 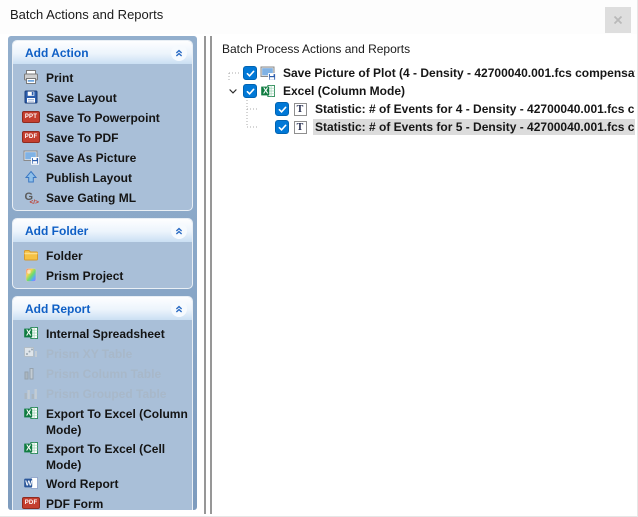 I want to click on sidebar-item-save-to-pdf: PDF Save To PDF, so click(x=105, y=137).